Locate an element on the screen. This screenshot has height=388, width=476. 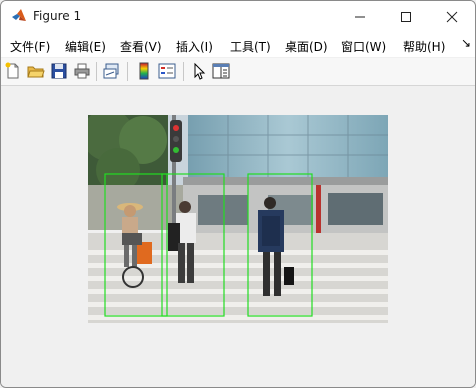
maximize-button is located at coordinates (406, 17).